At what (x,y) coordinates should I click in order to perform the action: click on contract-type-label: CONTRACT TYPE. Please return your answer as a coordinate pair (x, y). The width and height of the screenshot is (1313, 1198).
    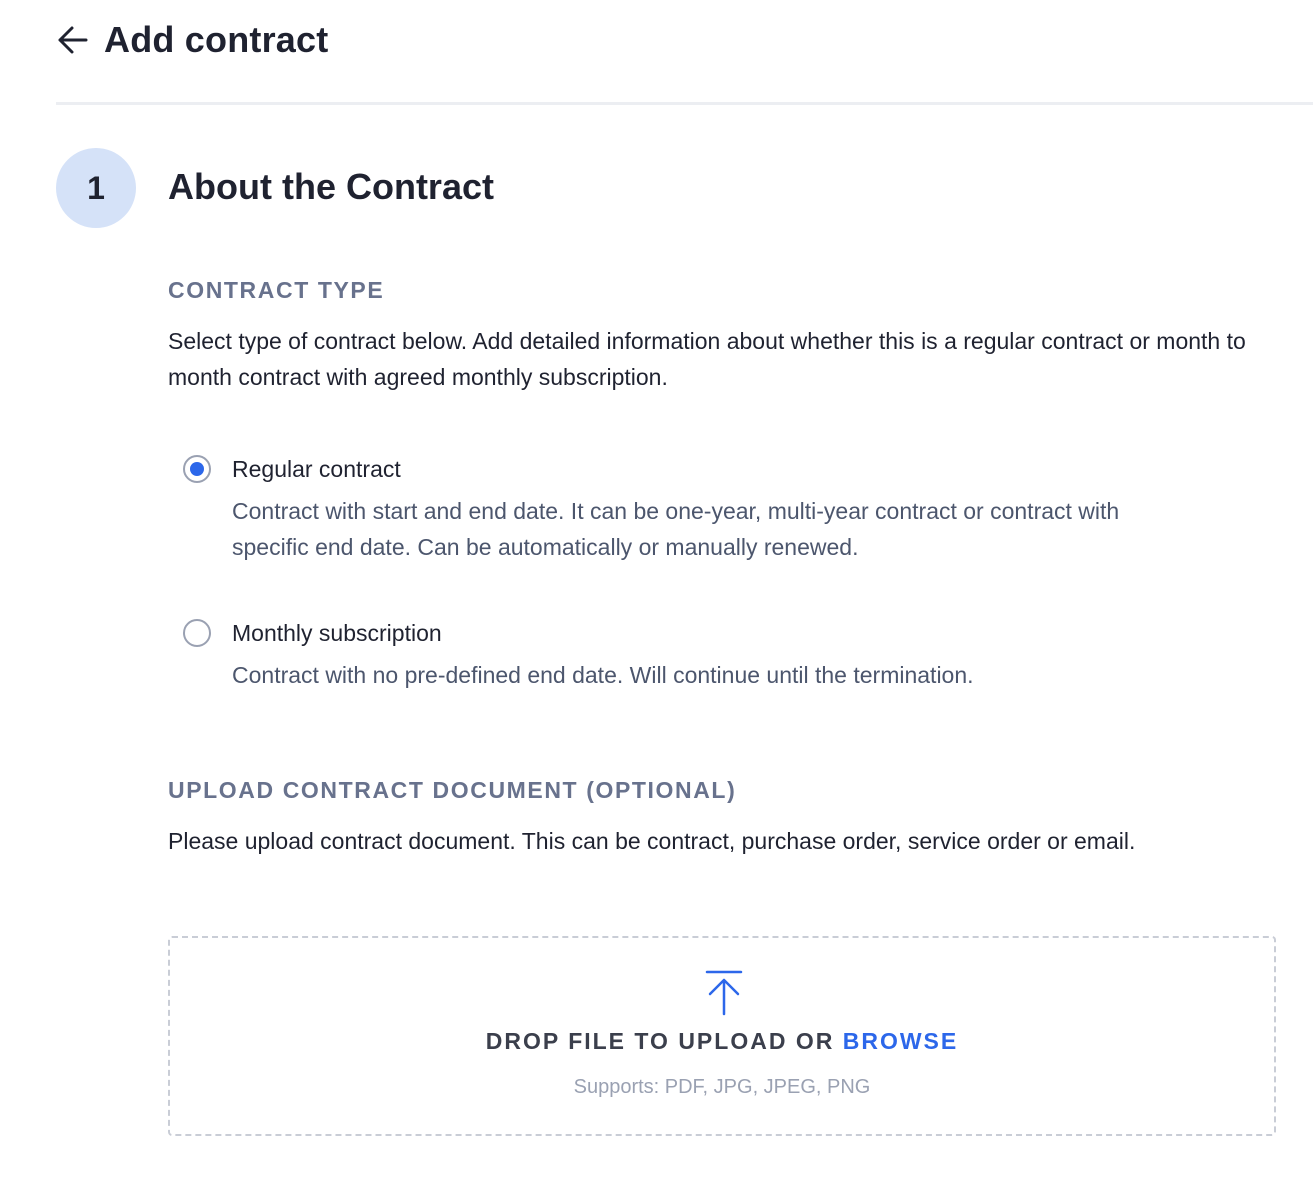
    Looking at the image, I should click on (276, 290).